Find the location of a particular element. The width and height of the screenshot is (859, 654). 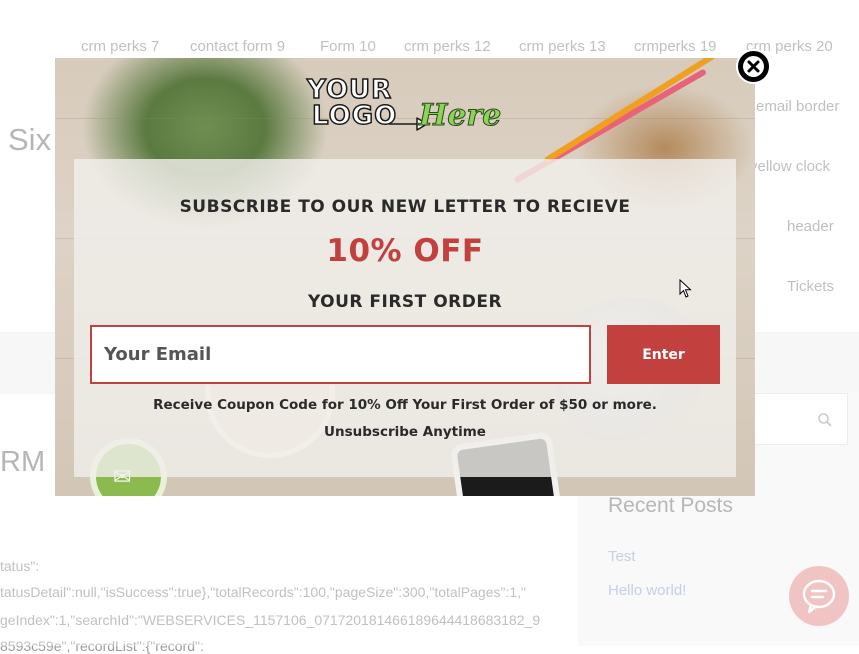

brand-logo: YOUR LOGO Here is located at coordinates (406, 113).